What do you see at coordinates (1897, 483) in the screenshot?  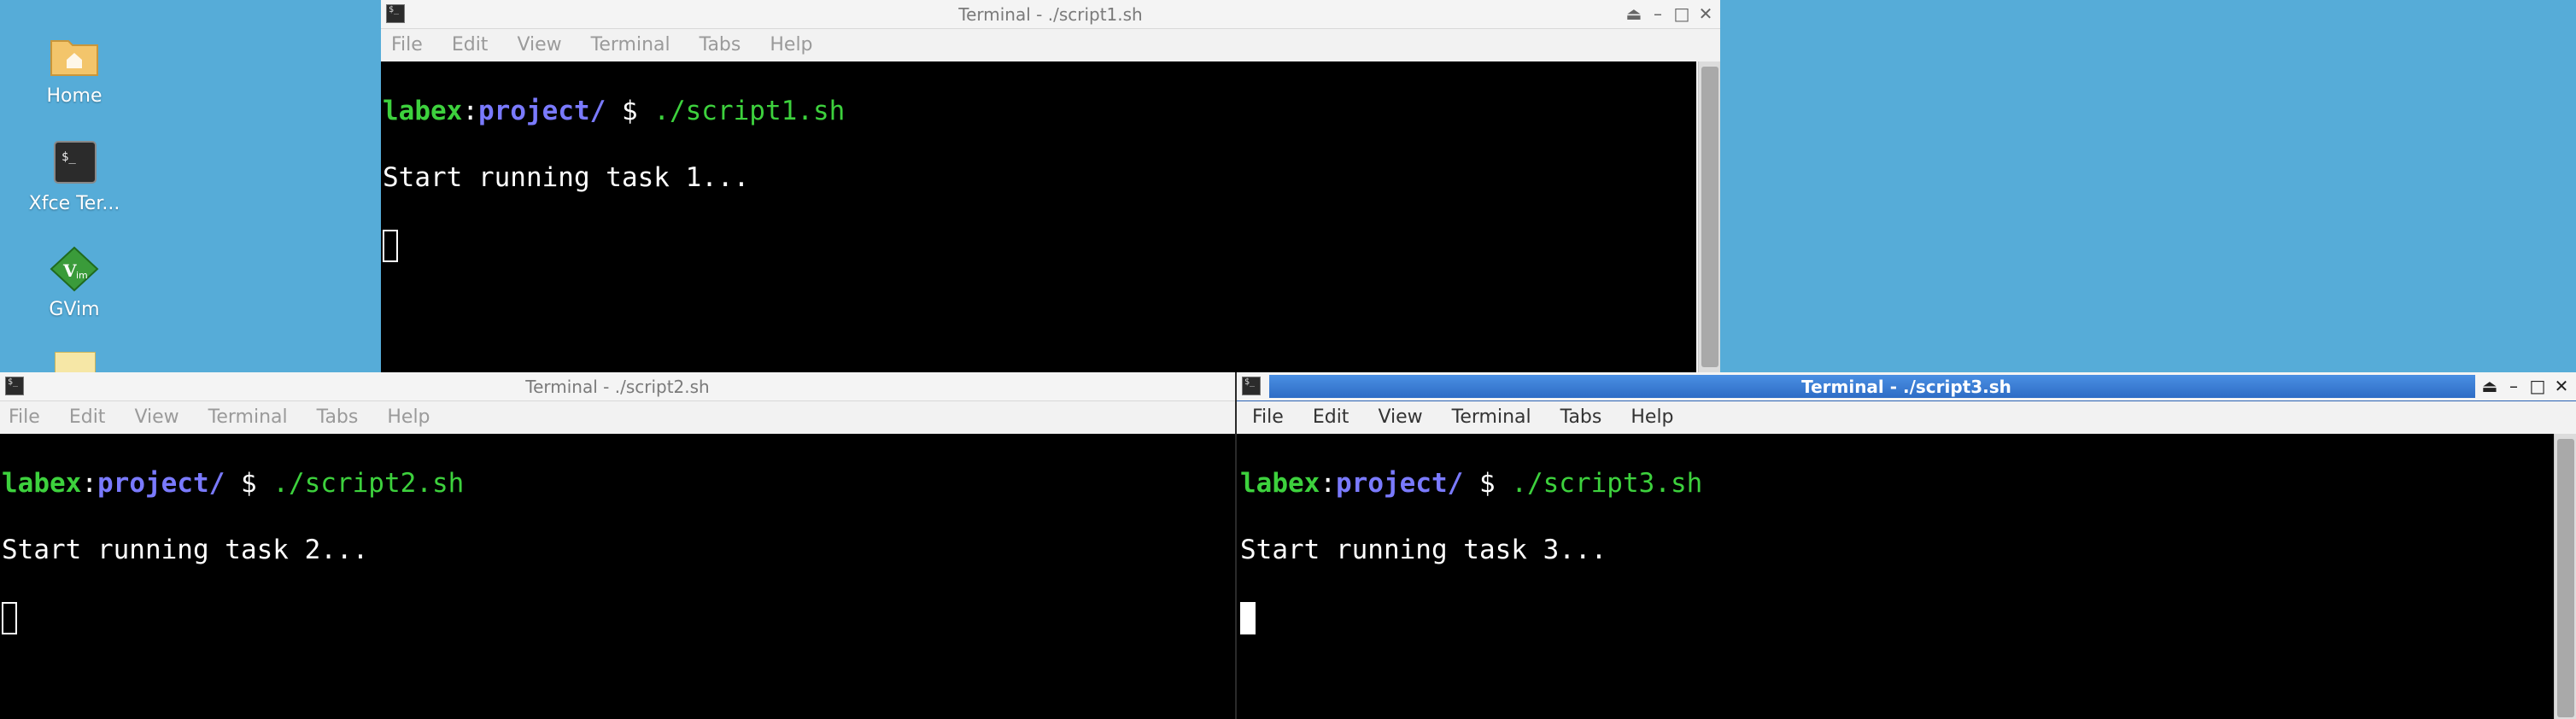 I see `prompt-line: labex:project/ $ ./script3.sh` at bounding box center [1897, 483].